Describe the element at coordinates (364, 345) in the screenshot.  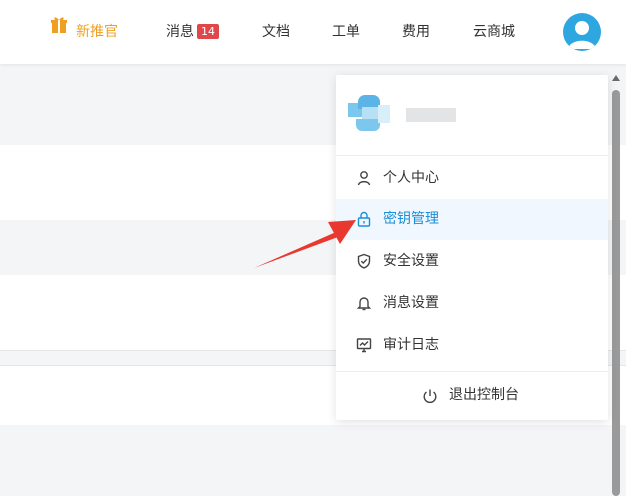
I see `monitor-chart-icon` at that location.